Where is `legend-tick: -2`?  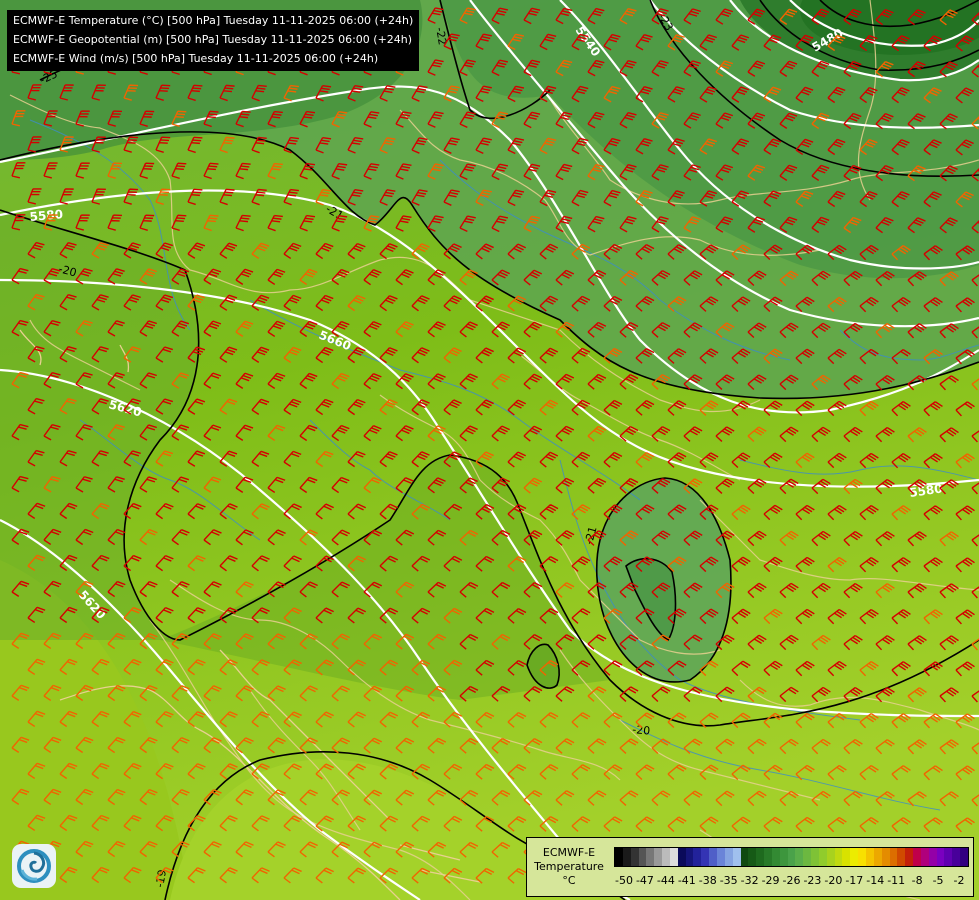 legend-tick: -2 is located at coordinates (959, 880).